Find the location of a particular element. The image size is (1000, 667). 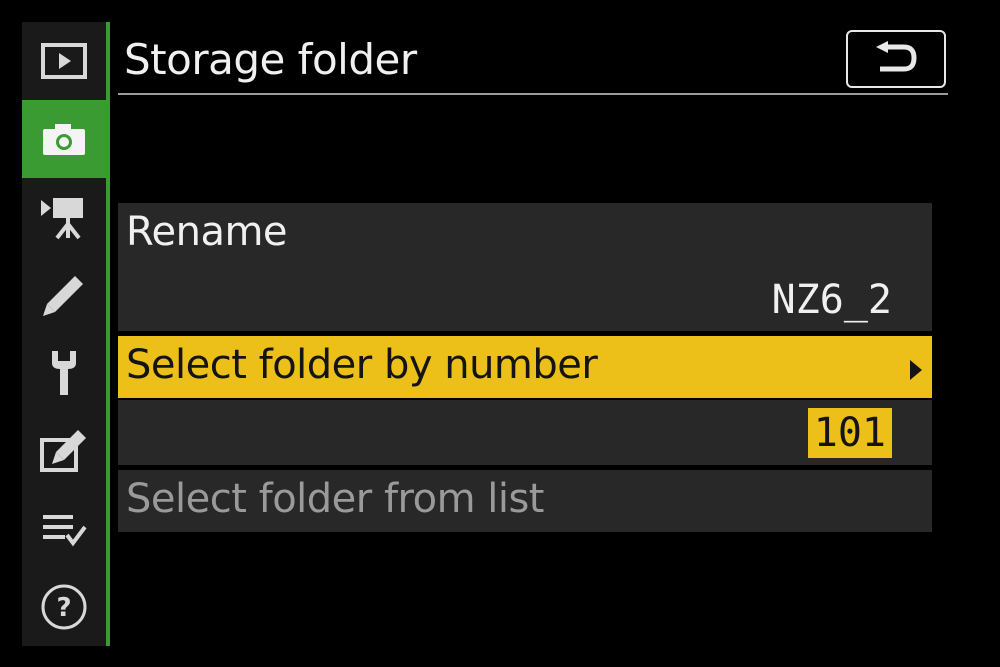

playback-tab is located at coordinates (64, 61).